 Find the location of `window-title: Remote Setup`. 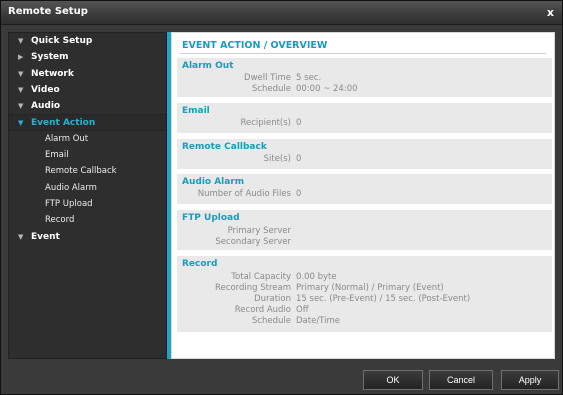

window-title: Remote Setup is located at coordinates (48, 11).